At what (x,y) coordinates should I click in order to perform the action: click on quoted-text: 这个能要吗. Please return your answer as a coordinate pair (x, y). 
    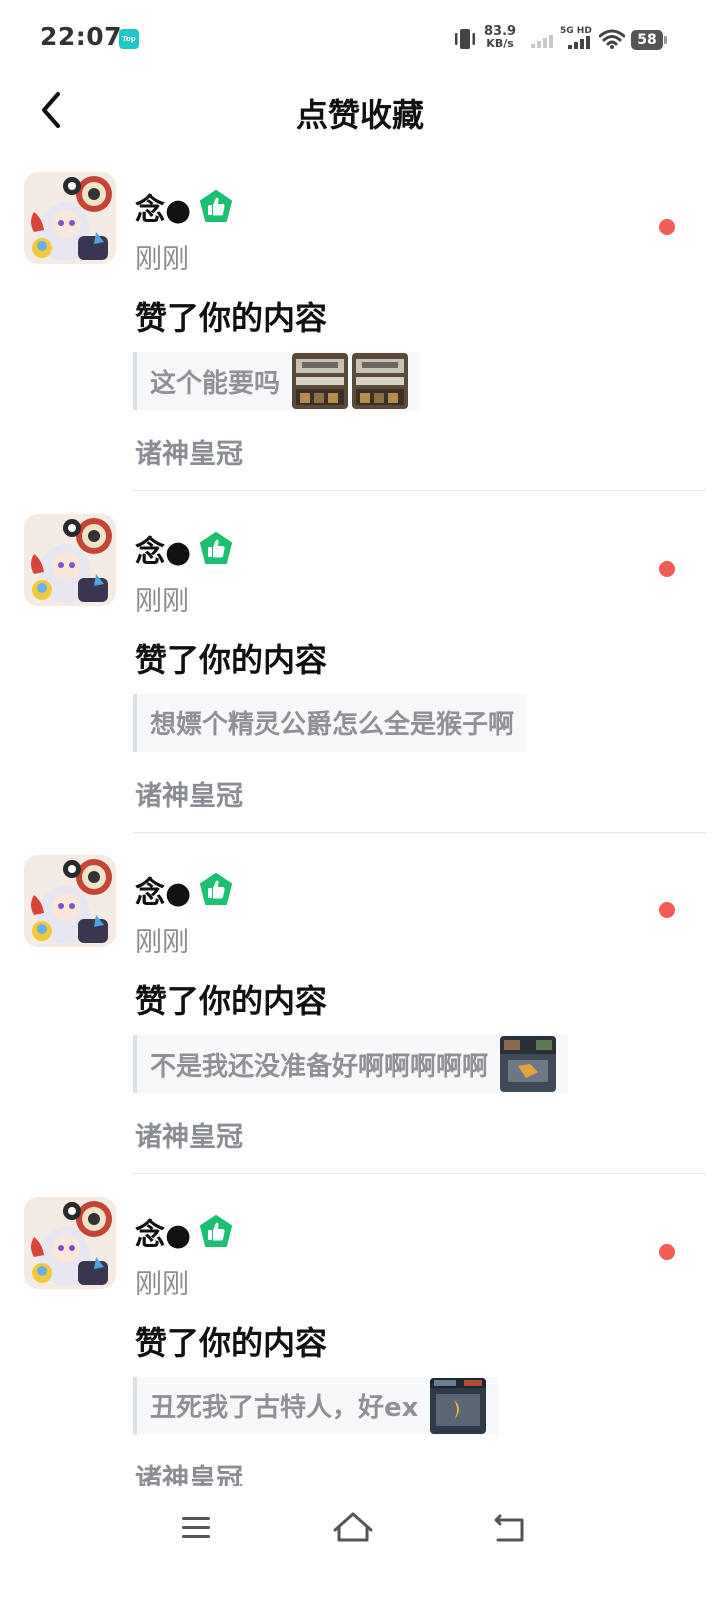
    Looking at the image, I should click on (215, 383).